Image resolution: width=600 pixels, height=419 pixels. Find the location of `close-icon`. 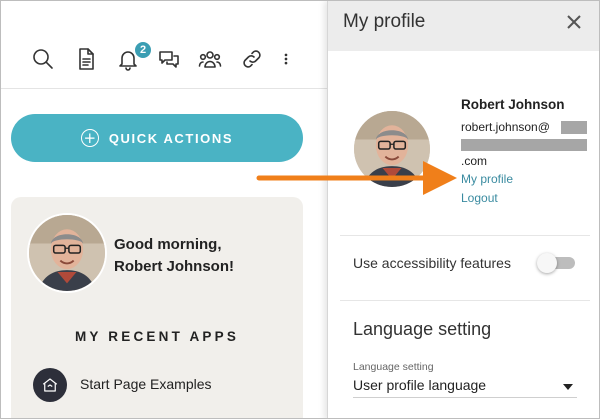

close-icon is located at coordinates (574, 22).